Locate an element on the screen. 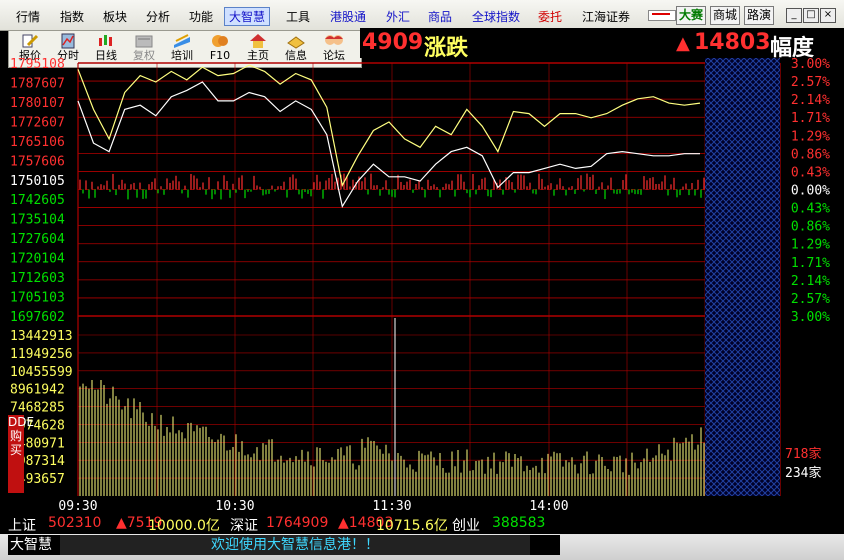 The image size is (844, 560). menu-sector: 板块 is located at coordinates (115, 16).